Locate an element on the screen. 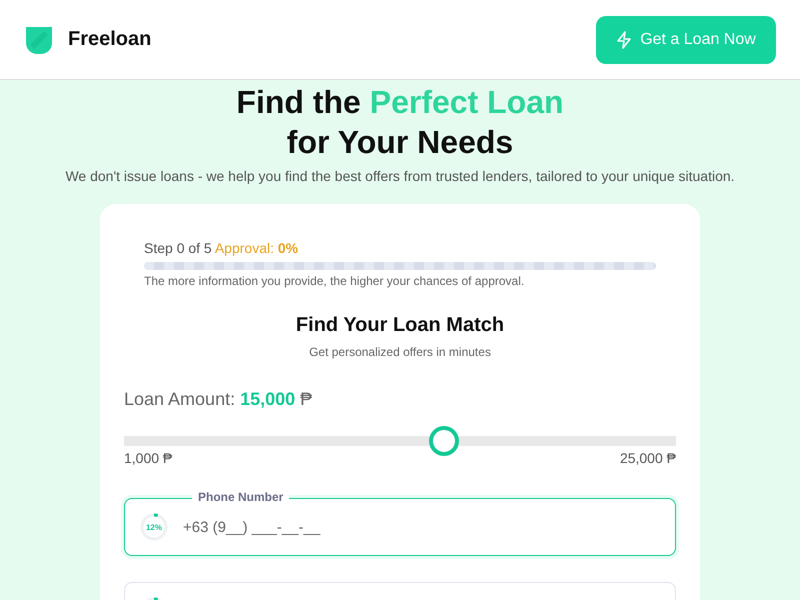  slider-thumb is located at coordinates (444, 441).